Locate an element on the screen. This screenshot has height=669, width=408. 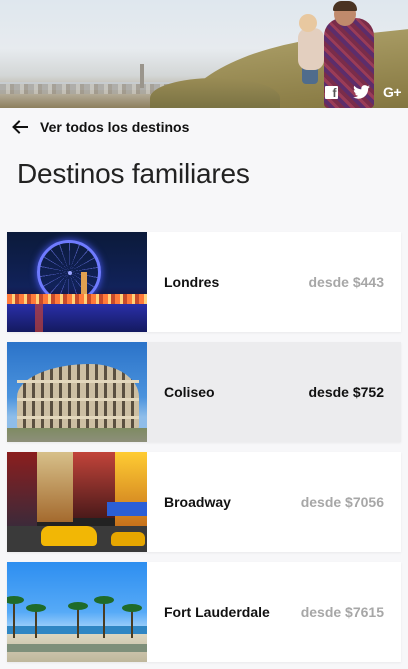
facebook-icon: f is located at coordinates (331, 92).